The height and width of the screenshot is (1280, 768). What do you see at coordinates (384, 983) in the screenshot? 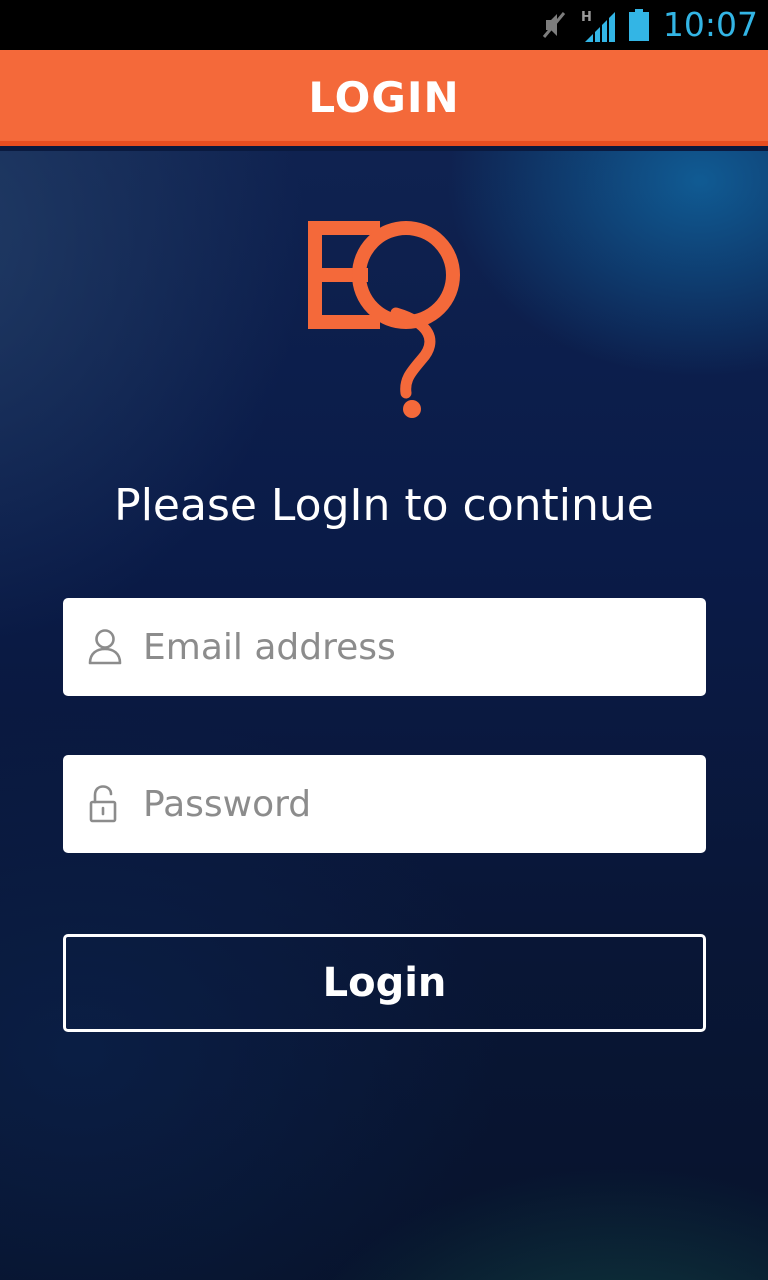
I see `login-button: Login` at bounding box center [384, 983].